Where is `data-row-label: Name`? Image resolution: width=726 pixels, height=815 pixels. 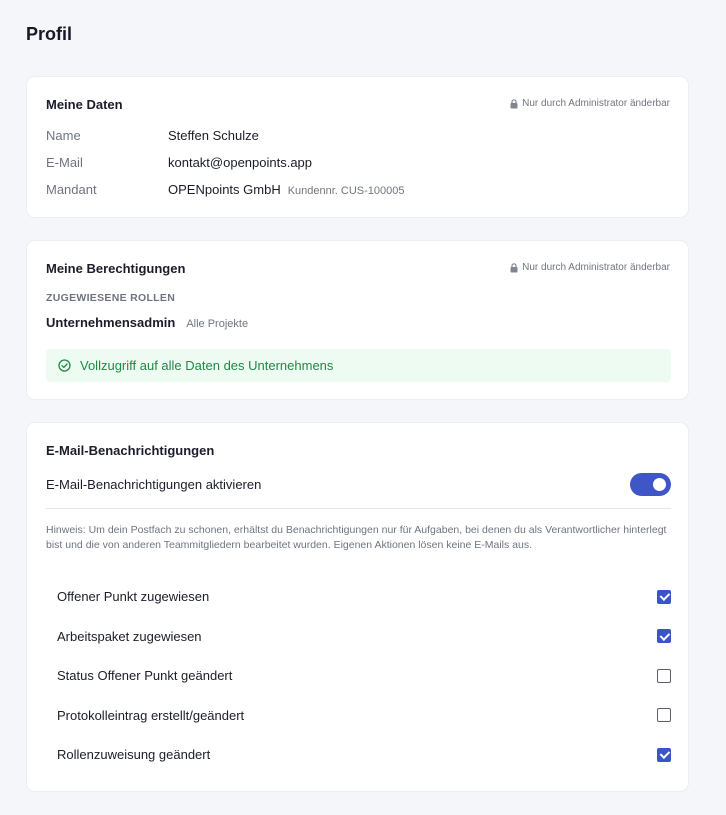
data-row-label: Name is located at coordinates (63, 135).